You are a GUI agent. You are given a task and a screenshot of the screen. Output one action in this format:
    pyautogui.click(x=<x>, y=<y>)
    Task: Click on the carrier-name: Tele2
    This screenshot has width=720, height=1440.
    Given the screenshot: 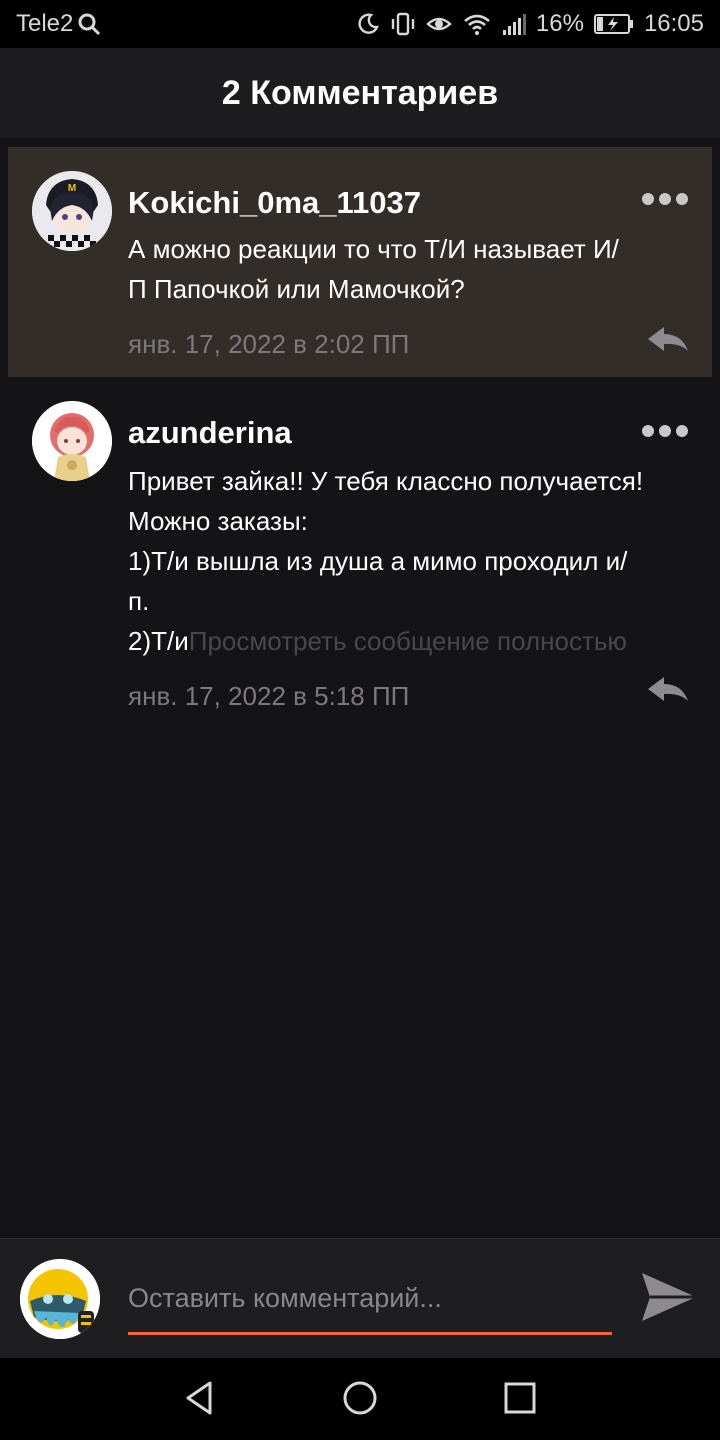 What is the action you would take?
    pyautogui.click(x=45, y=23)
    